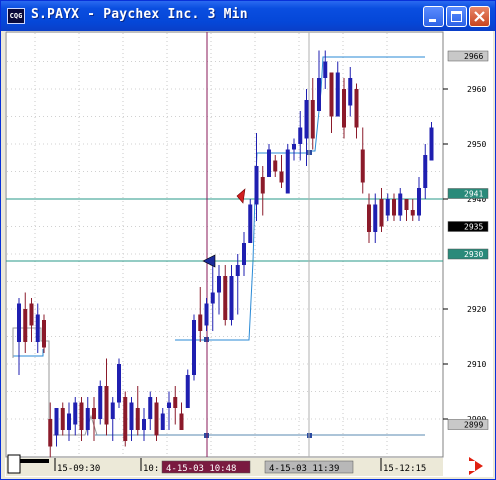  Describe the element at coordinates (34, 461) in the screenshot. I see `time-scroll-indicator` at that location.